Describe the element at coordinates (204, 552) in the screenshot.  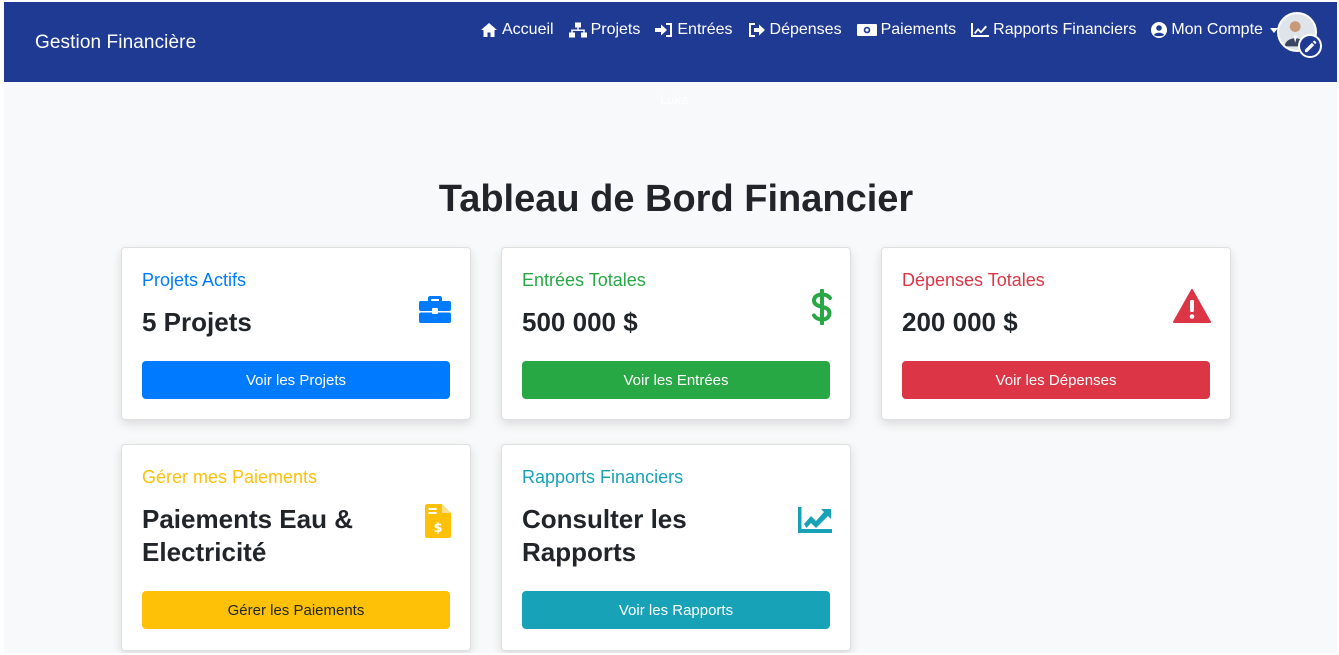
I see `card-value-line: Electricité` at that location.